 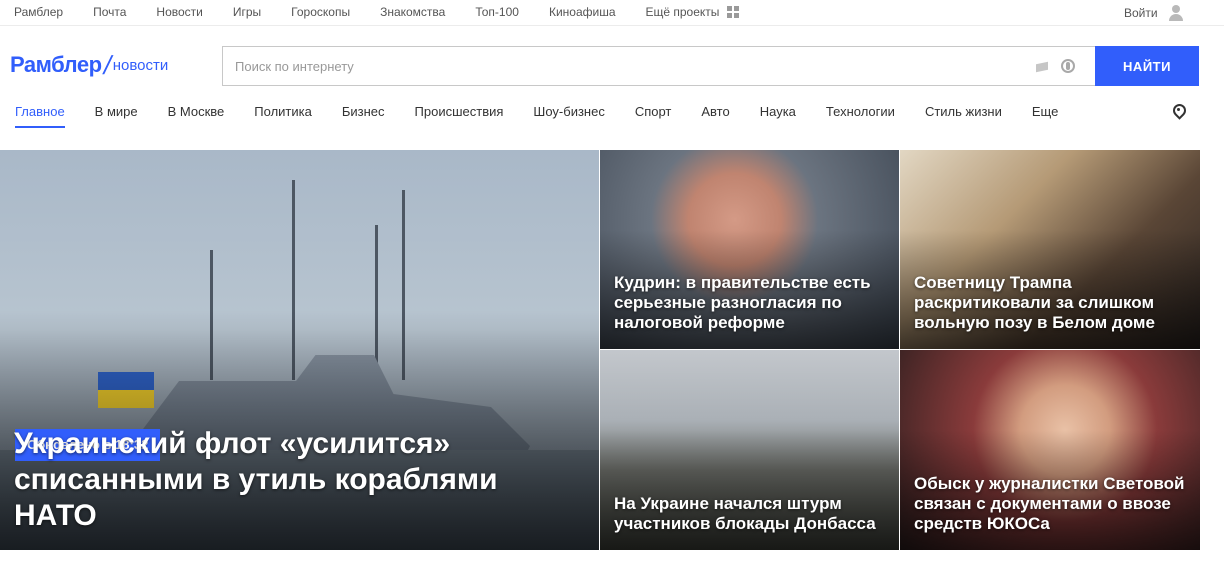 I want to click on nav-item-science: Наука, so click(x=778, y=116).